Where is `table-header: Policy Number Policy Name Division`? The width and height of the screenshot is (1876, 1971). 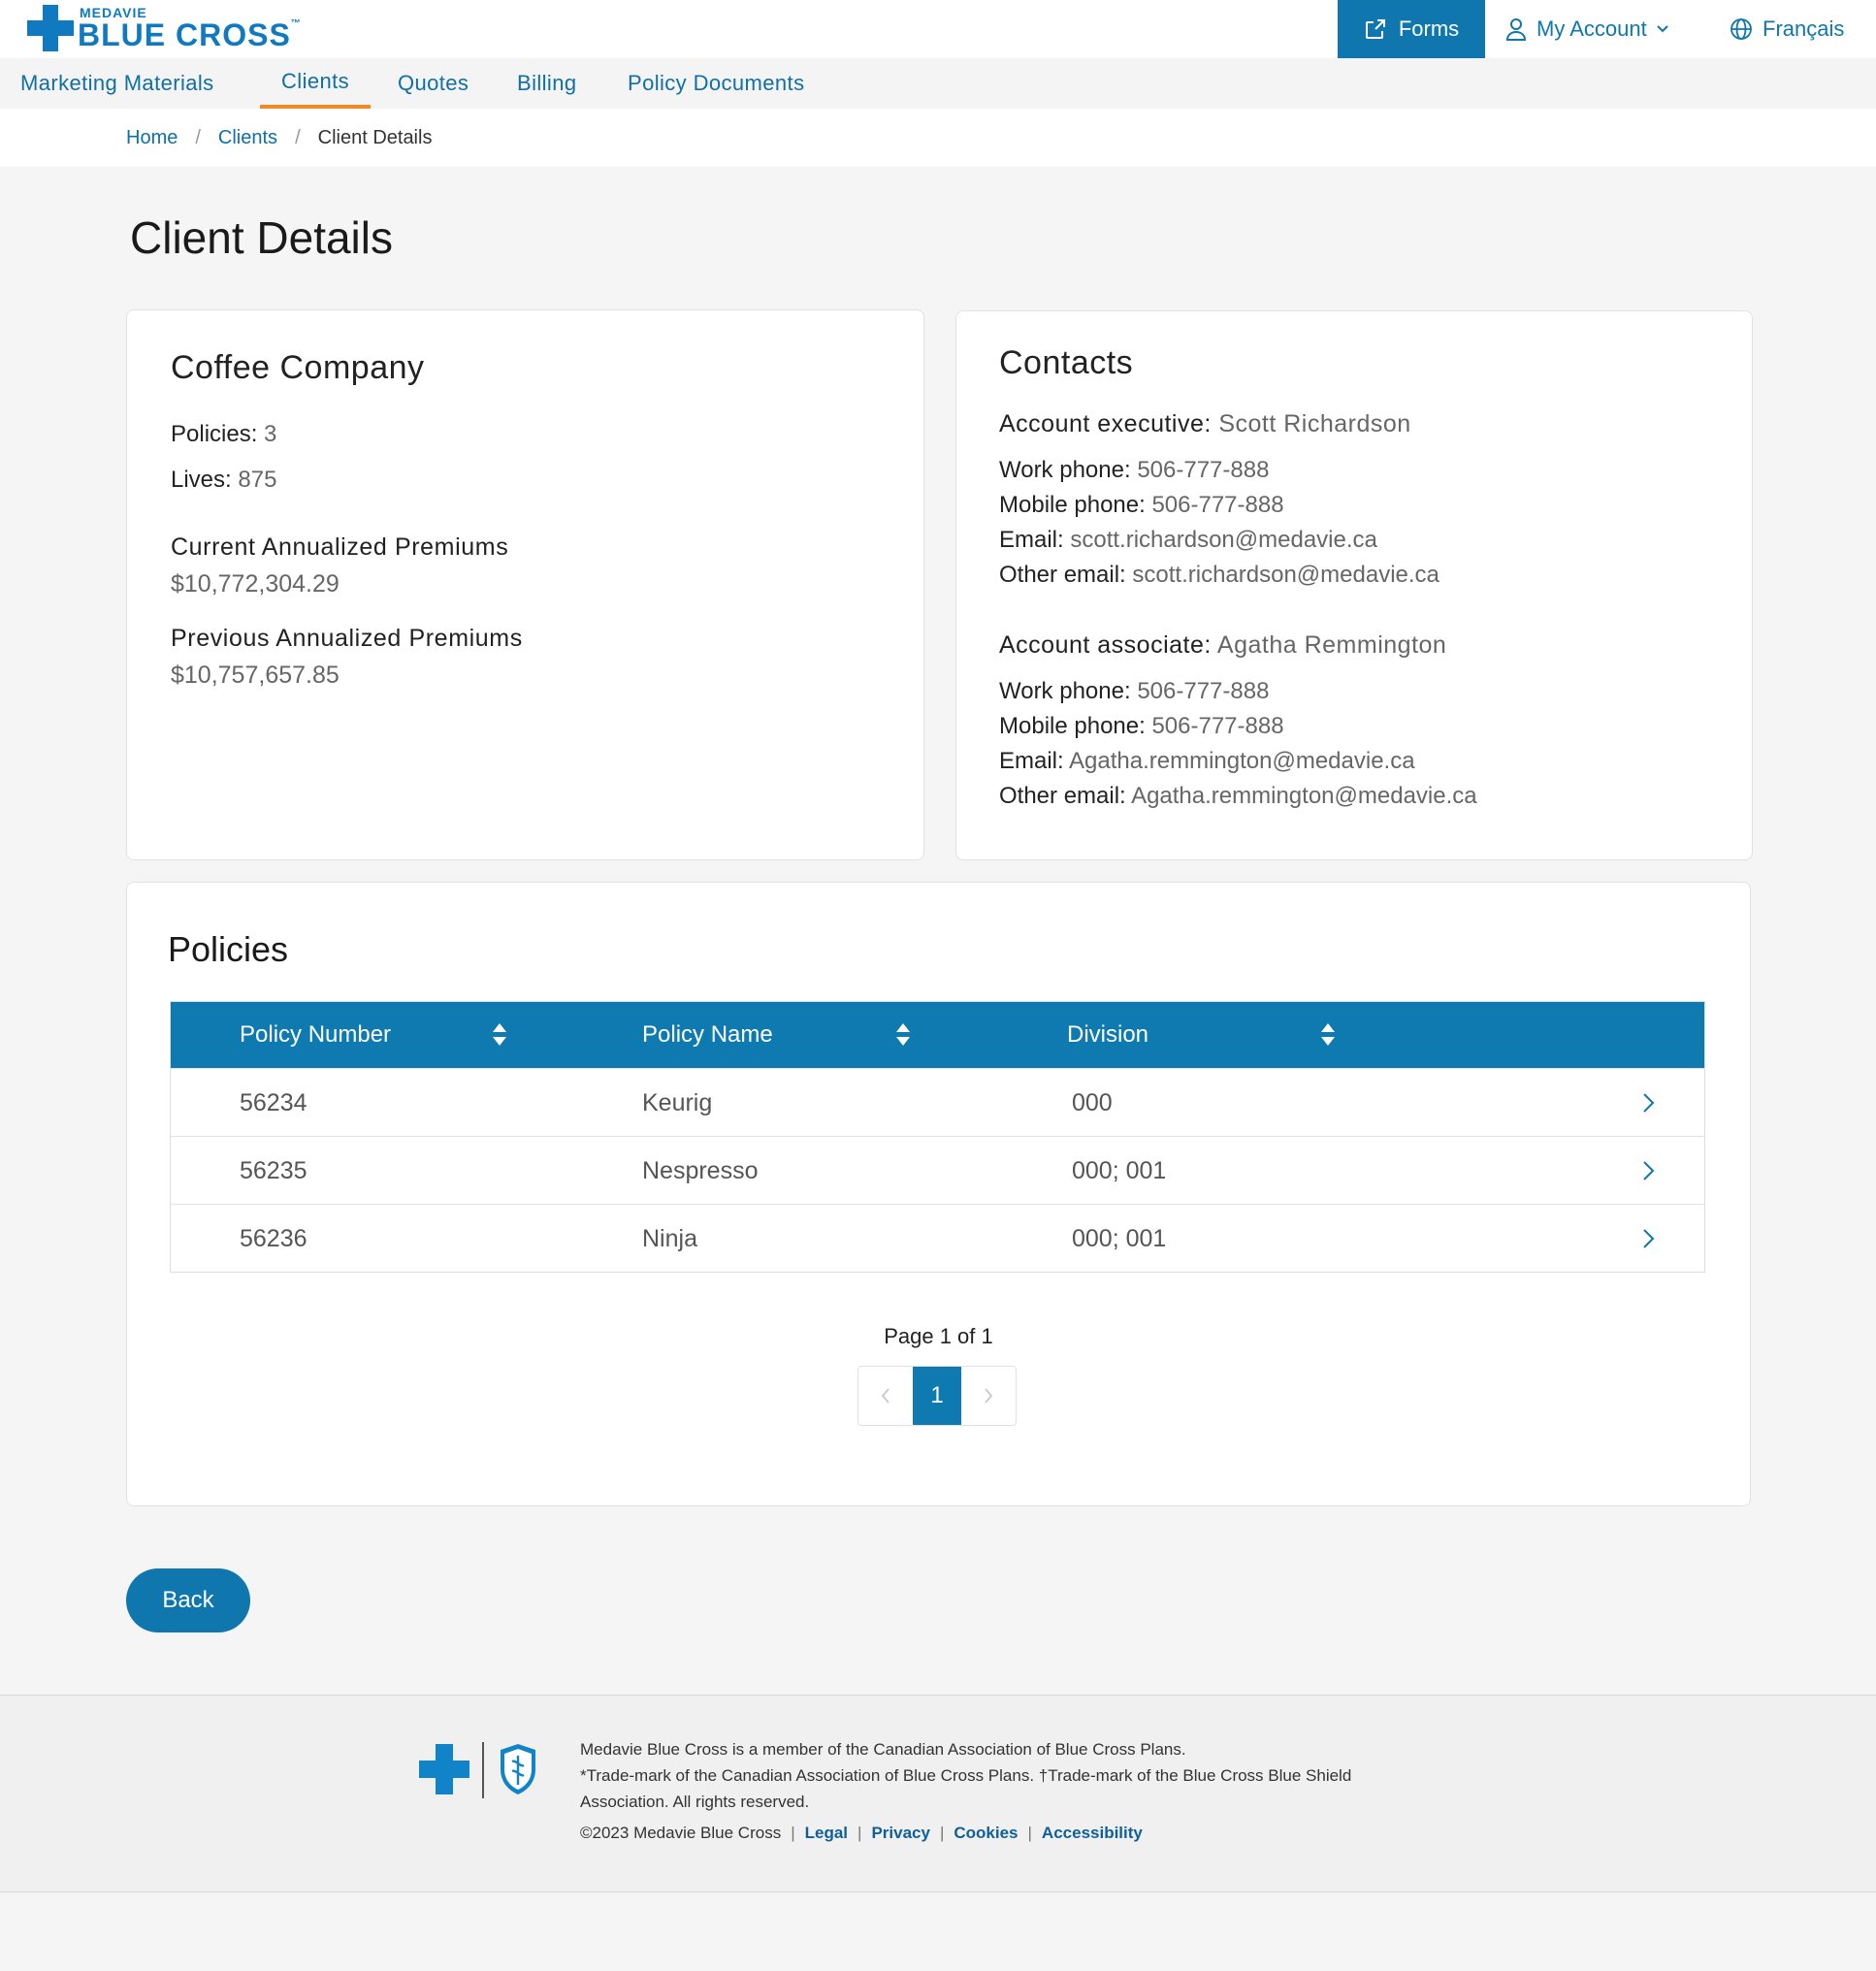 table-header: Policy Number Policy Name Division is located at coordinates (937, 1035).